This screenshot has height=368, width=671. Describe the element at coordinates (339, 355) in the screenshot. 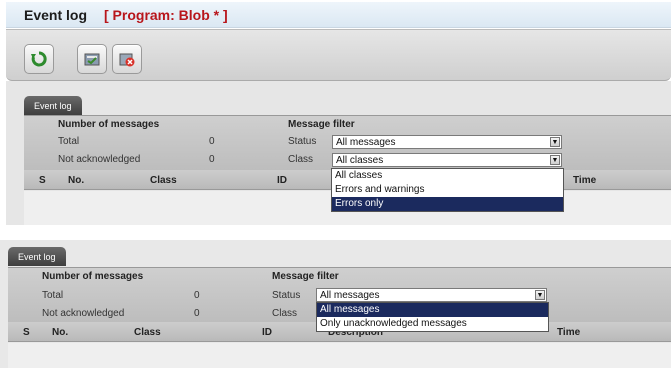

I see `table-body` at that location.